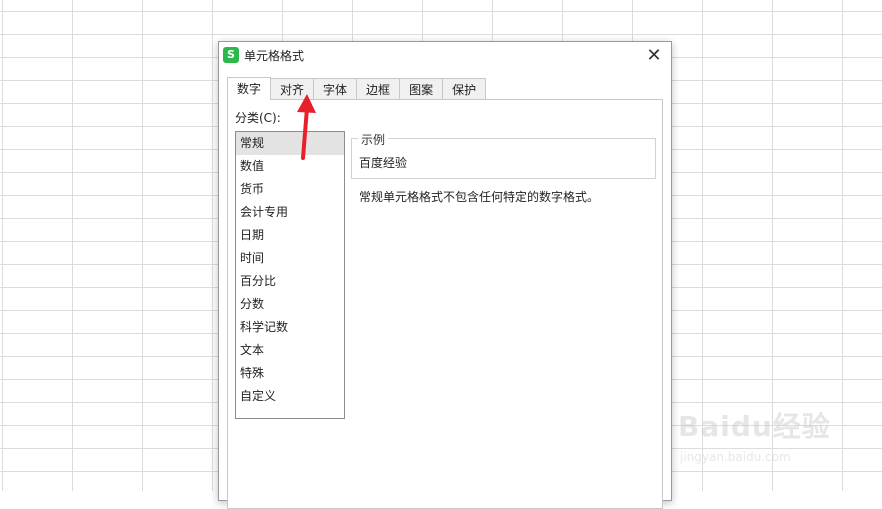 This screenshot has height=509, width=882. I want to click on tab-pattern: 图案, so click(421, 89).